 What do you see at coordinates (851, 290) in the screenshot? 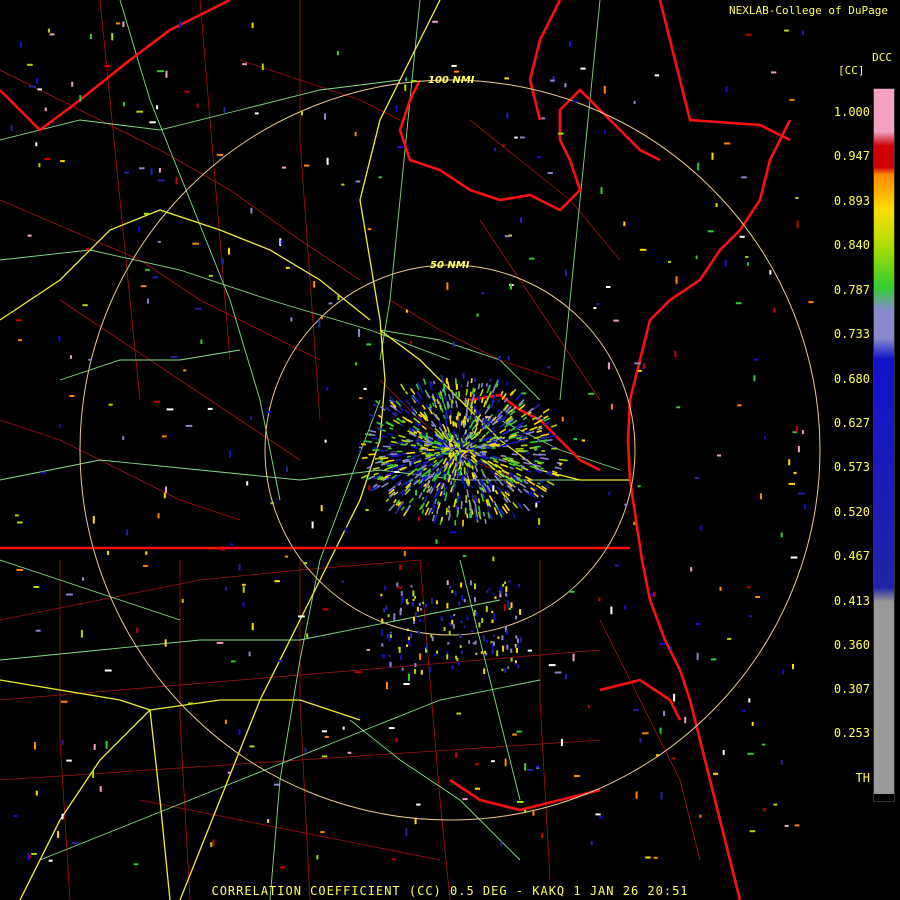
I see `legend-label: 0.787` at bounding box center [851, 290].